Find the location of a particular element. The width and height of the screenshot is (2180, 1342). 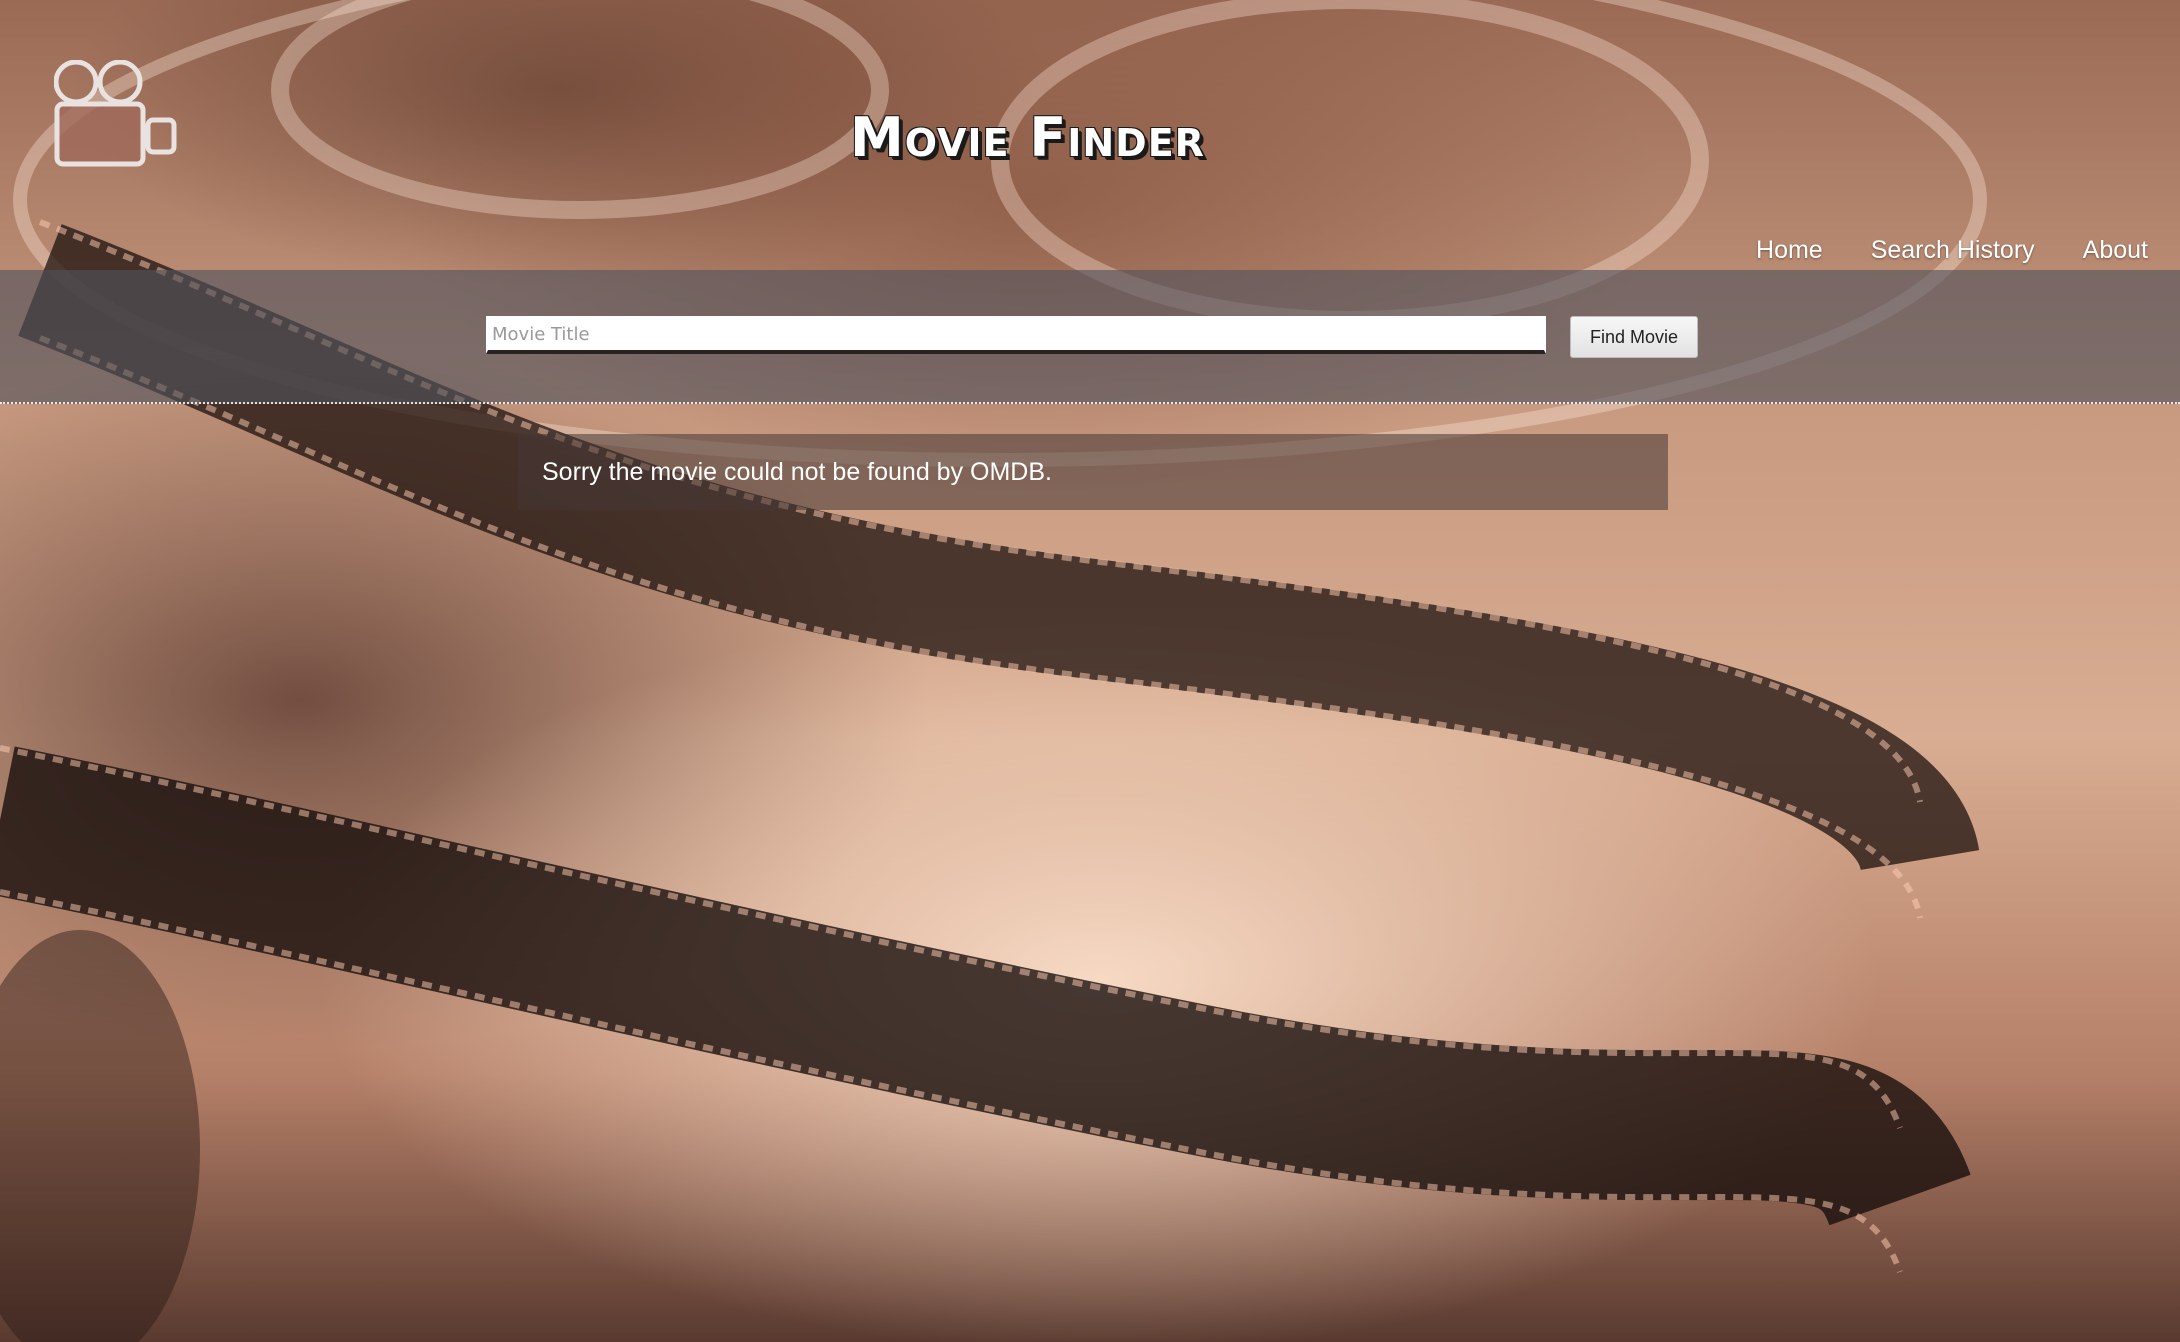

nav-search-history-link: Search History is located at coordinates (1953, 250).